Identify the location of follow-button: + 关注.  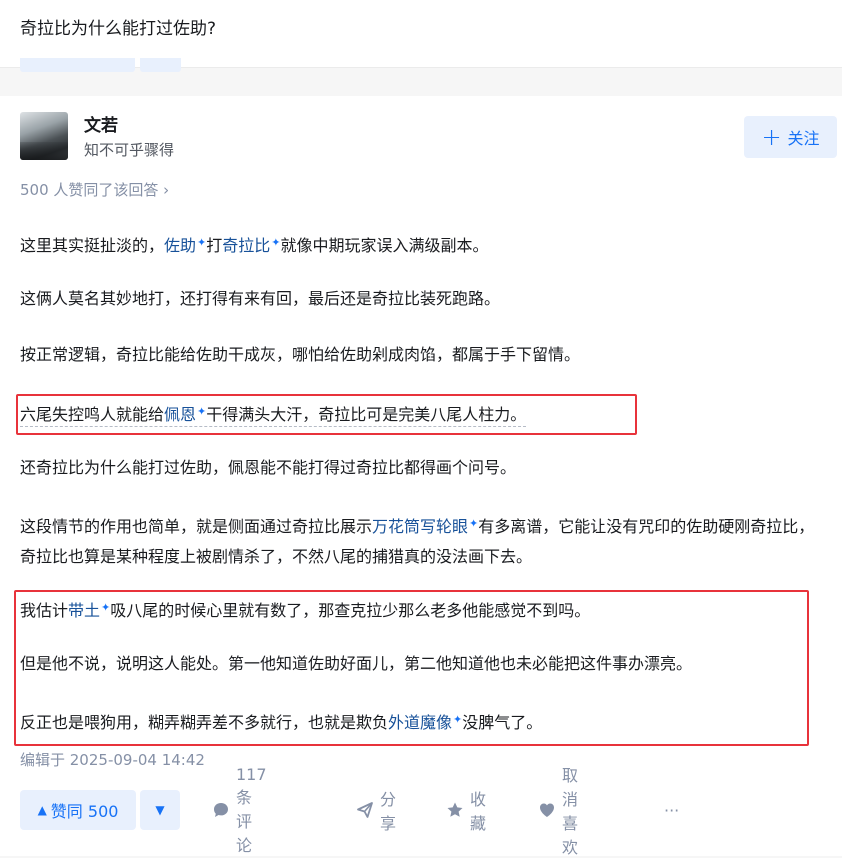
(790, 137).